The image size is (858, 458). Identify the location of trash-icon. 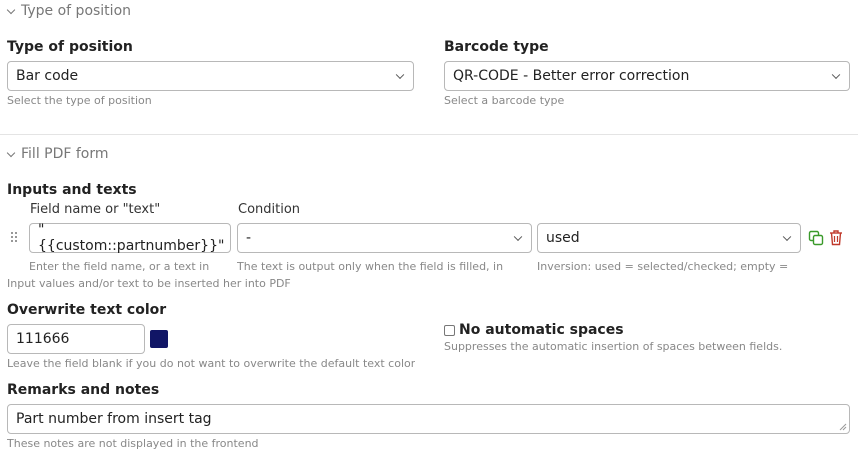
(836, 237).